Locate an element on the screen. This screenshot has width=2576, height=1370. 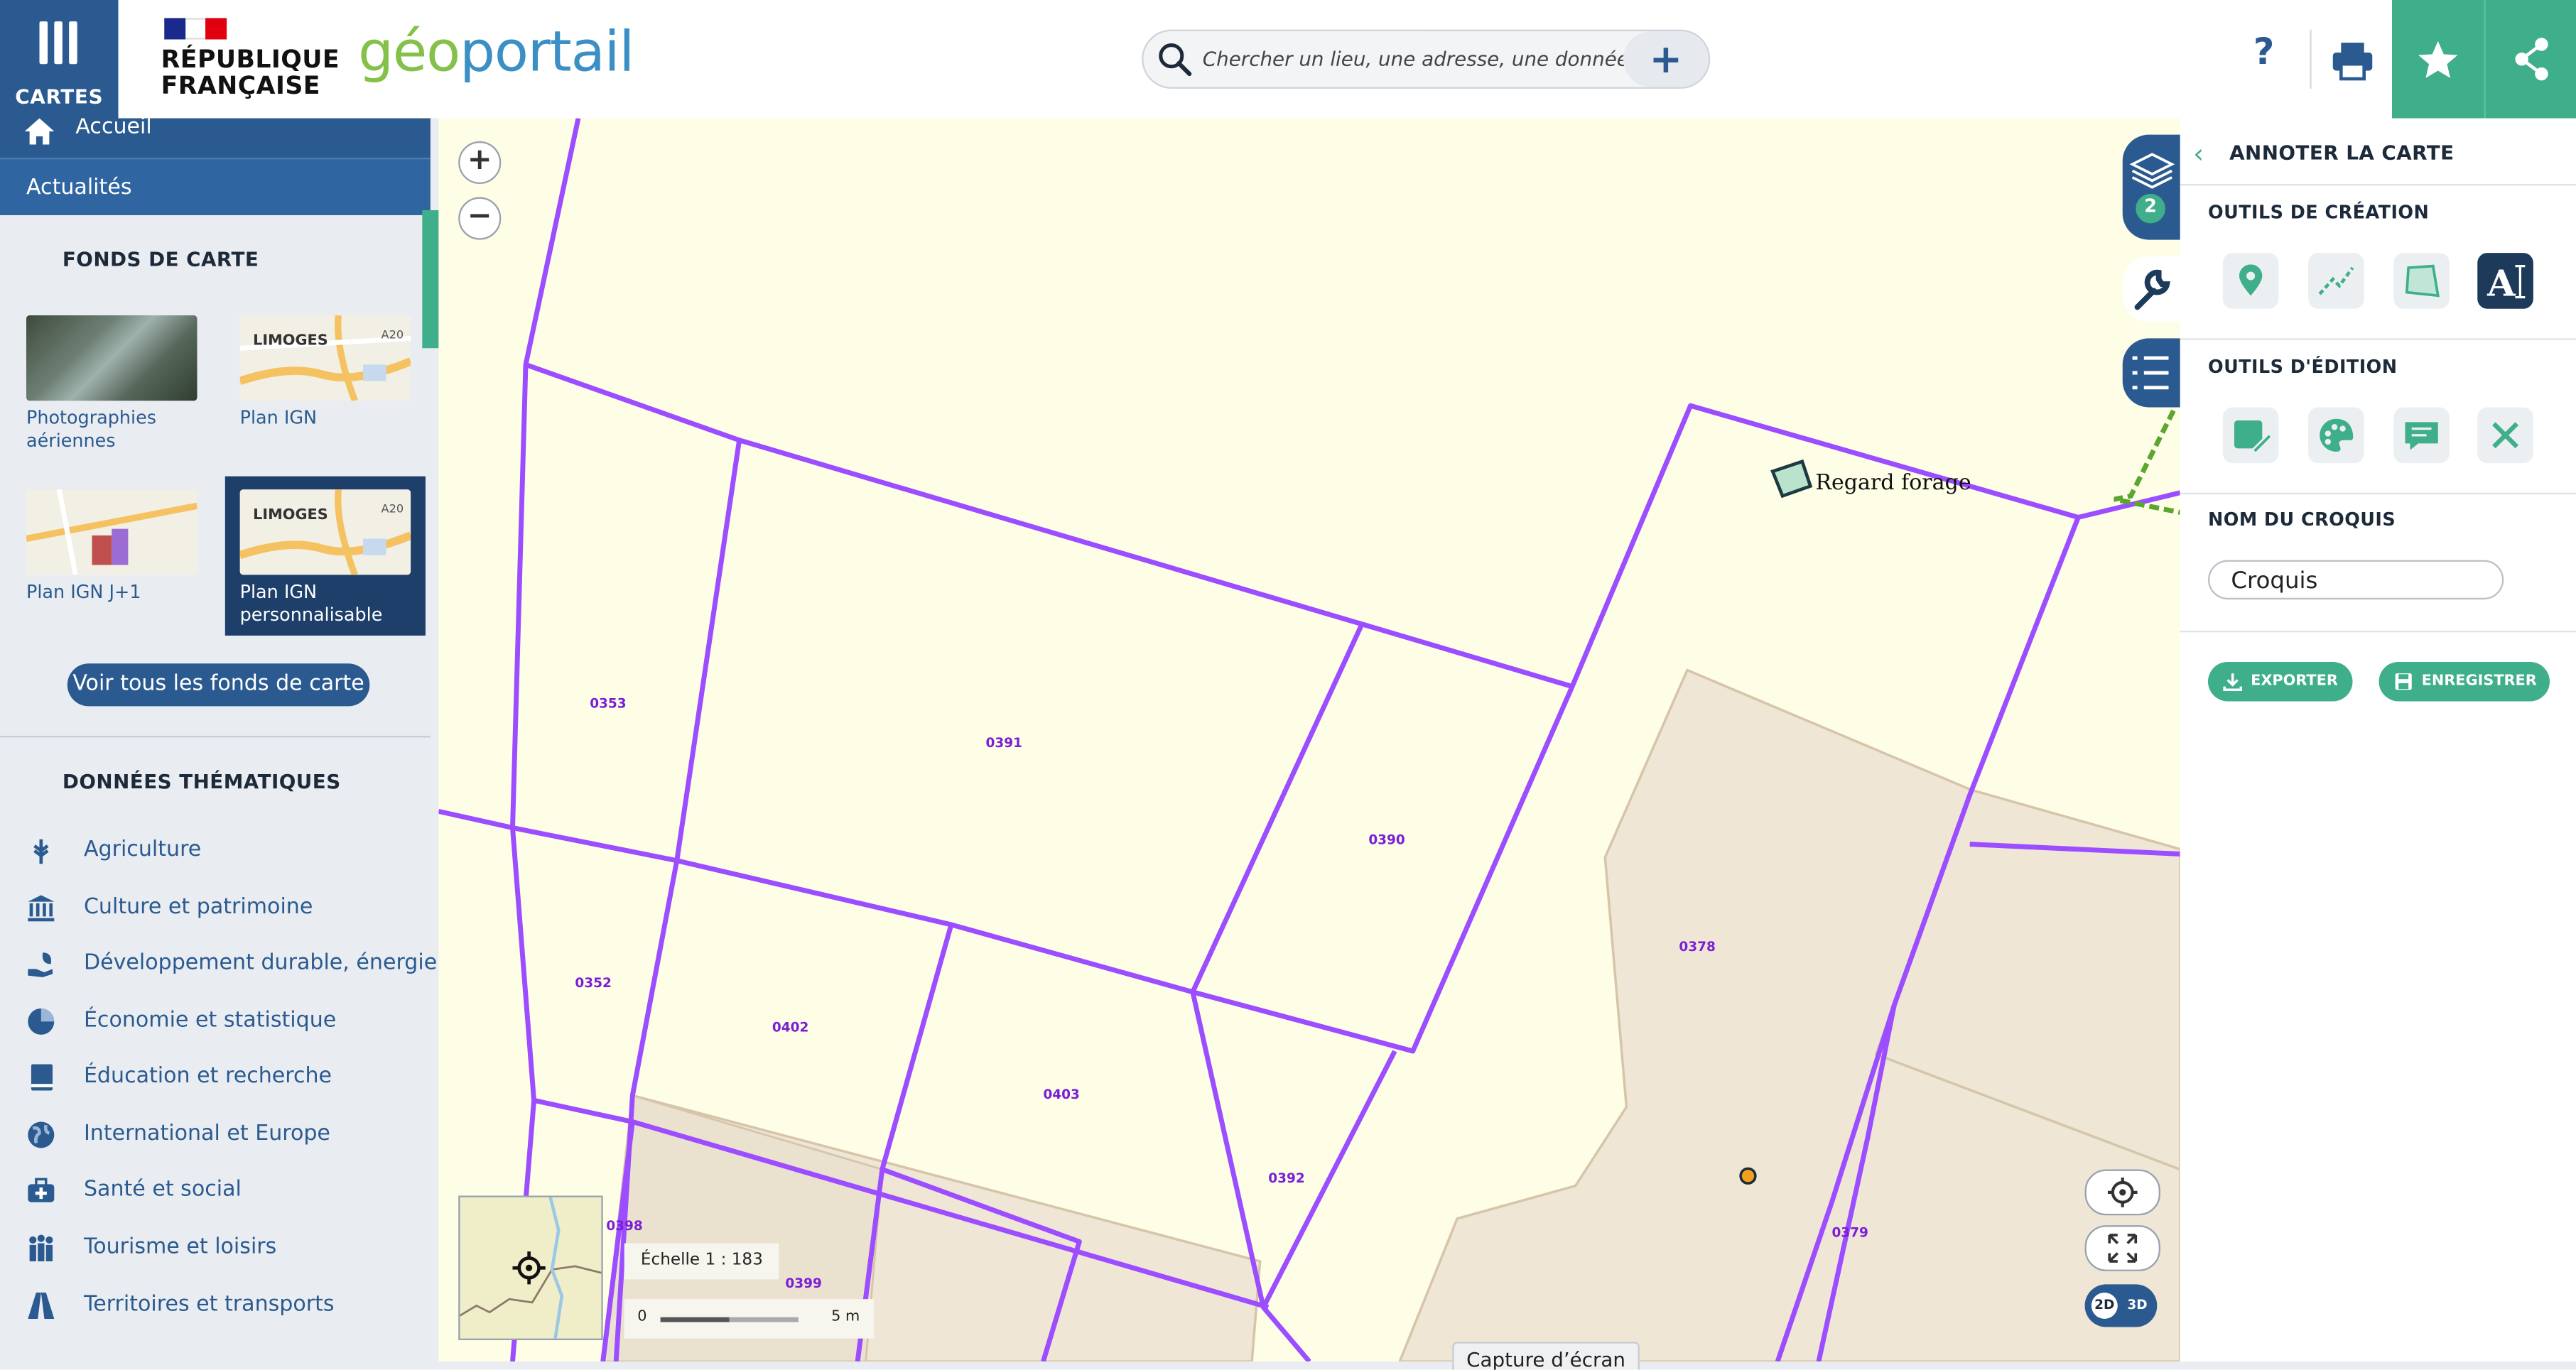
screenshot-tab: Capture d’écran is located at coordinates (1546, 1355).